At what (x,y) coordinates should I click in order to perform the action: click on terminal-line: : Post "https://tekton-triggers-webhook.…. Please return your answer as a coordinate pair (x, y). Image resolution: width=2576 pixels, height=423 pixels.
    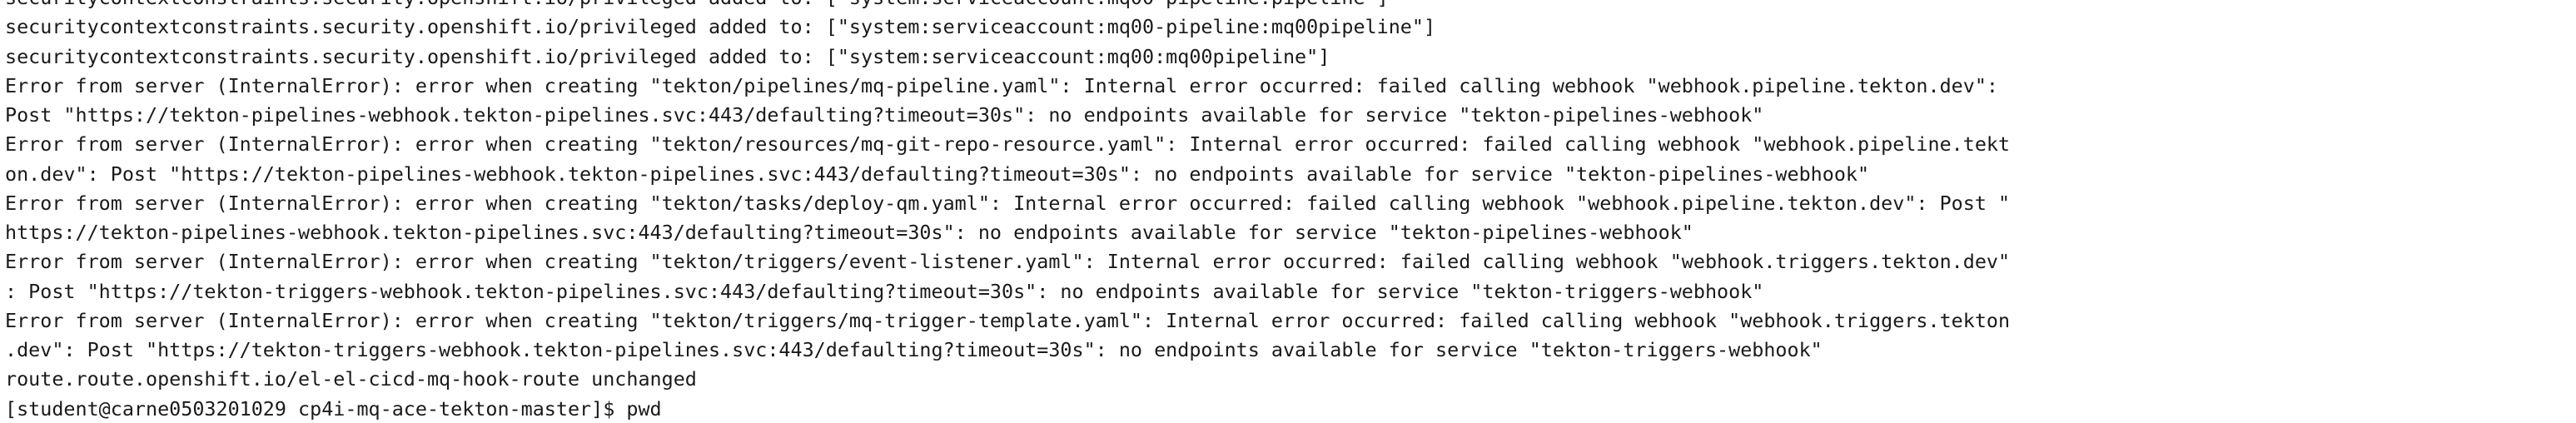
    Looking at the image, I should click on (884, 291).